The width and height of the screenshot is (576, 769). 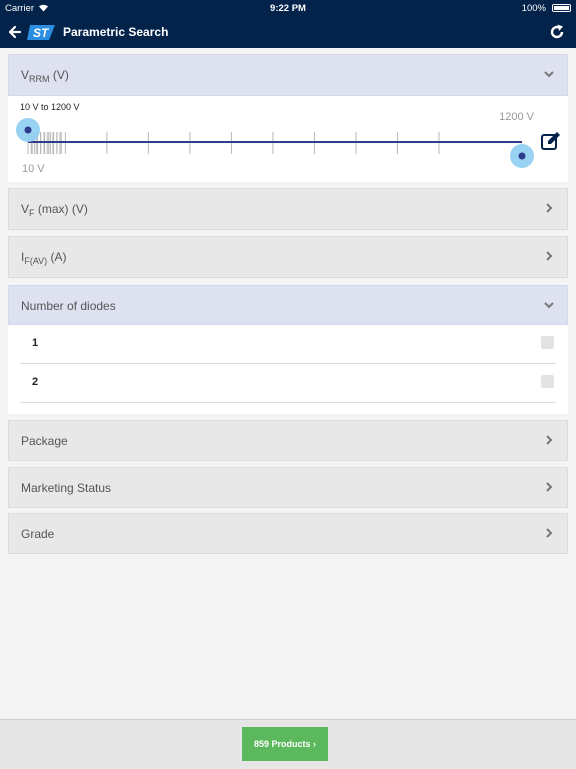 I want to click on svg-text: ST, so click(x=41, y=33).